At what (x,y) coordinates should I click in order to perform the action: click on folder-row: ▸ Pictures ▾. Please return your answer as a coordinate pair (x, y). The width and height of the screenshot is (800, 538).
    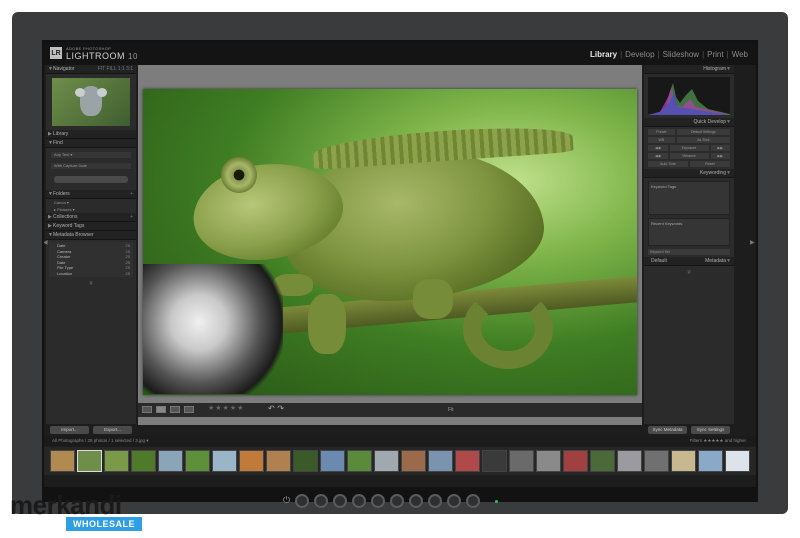
    Looking at the image, I should click on (91, 209).